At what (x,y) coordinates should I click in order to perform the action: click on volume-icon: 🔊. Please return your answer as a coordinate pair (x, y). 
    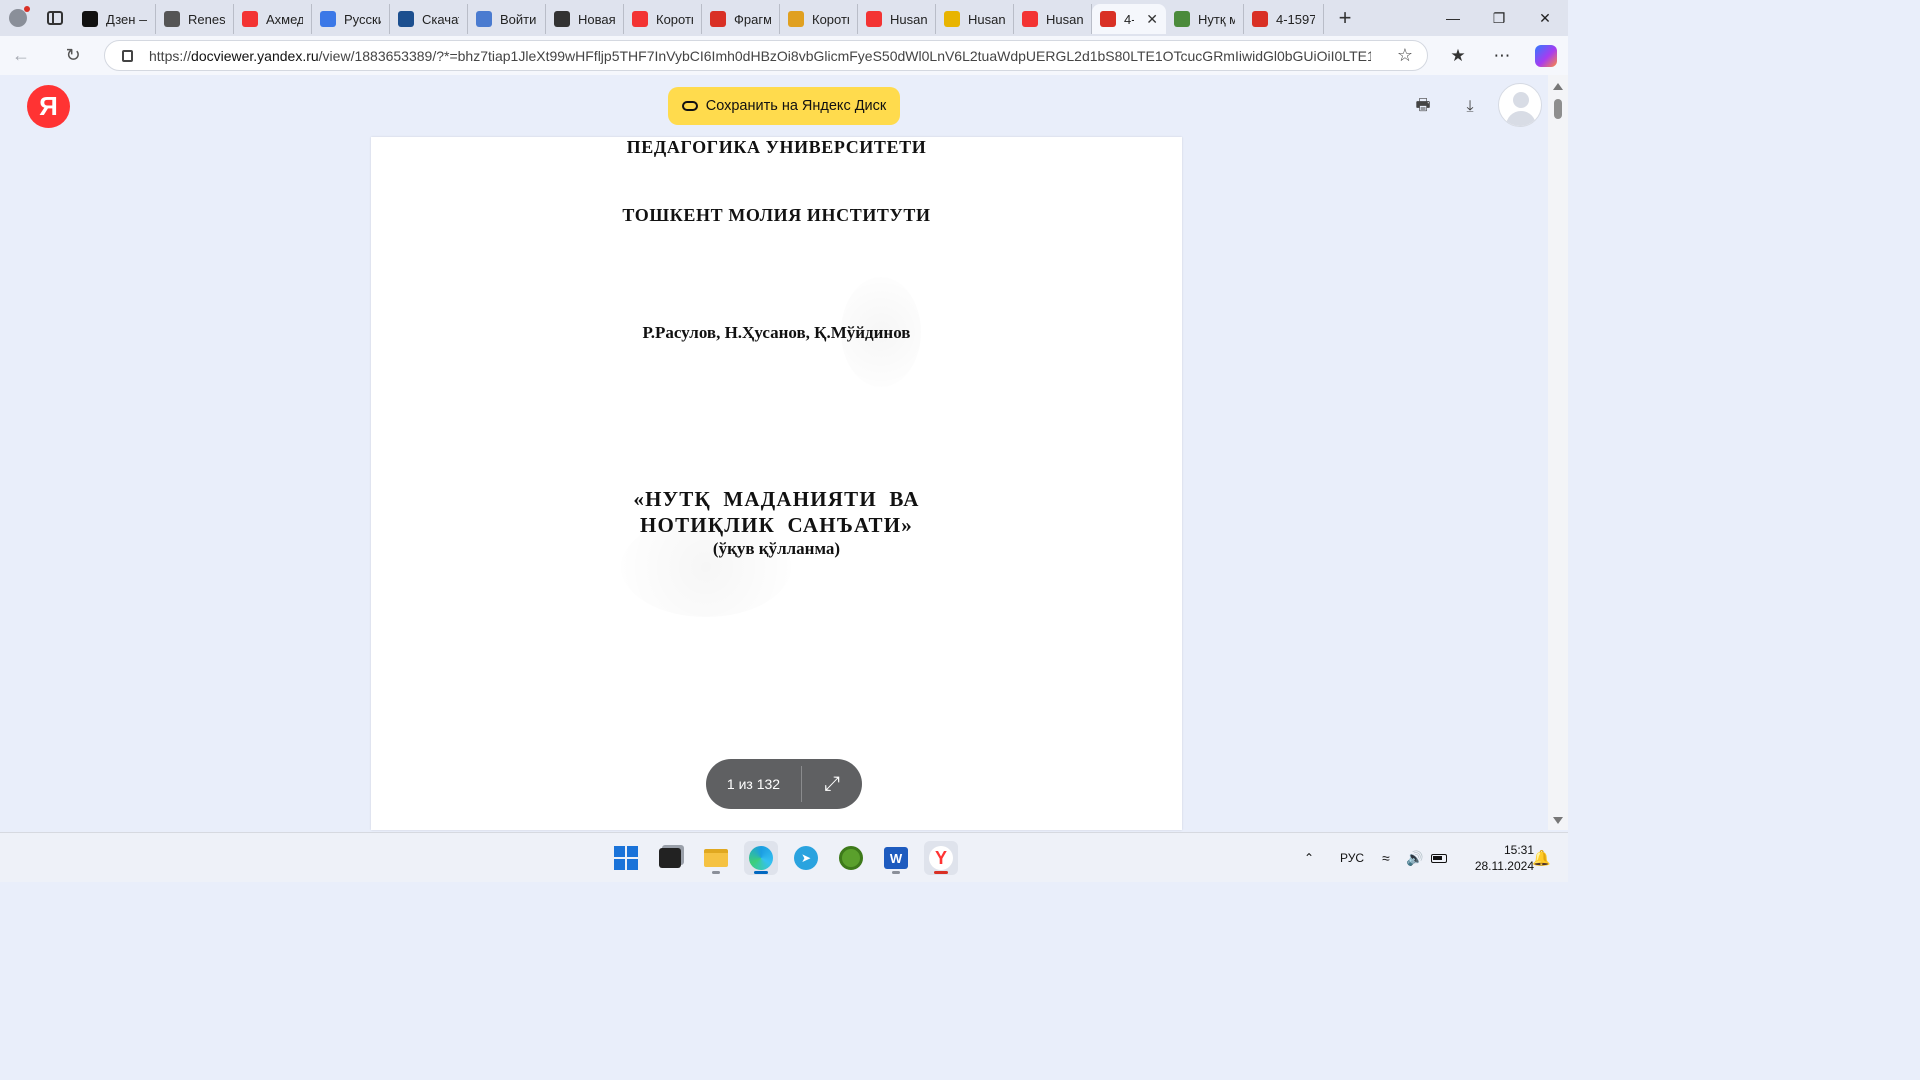
    Looking at the image, I should click on (1414, 858).